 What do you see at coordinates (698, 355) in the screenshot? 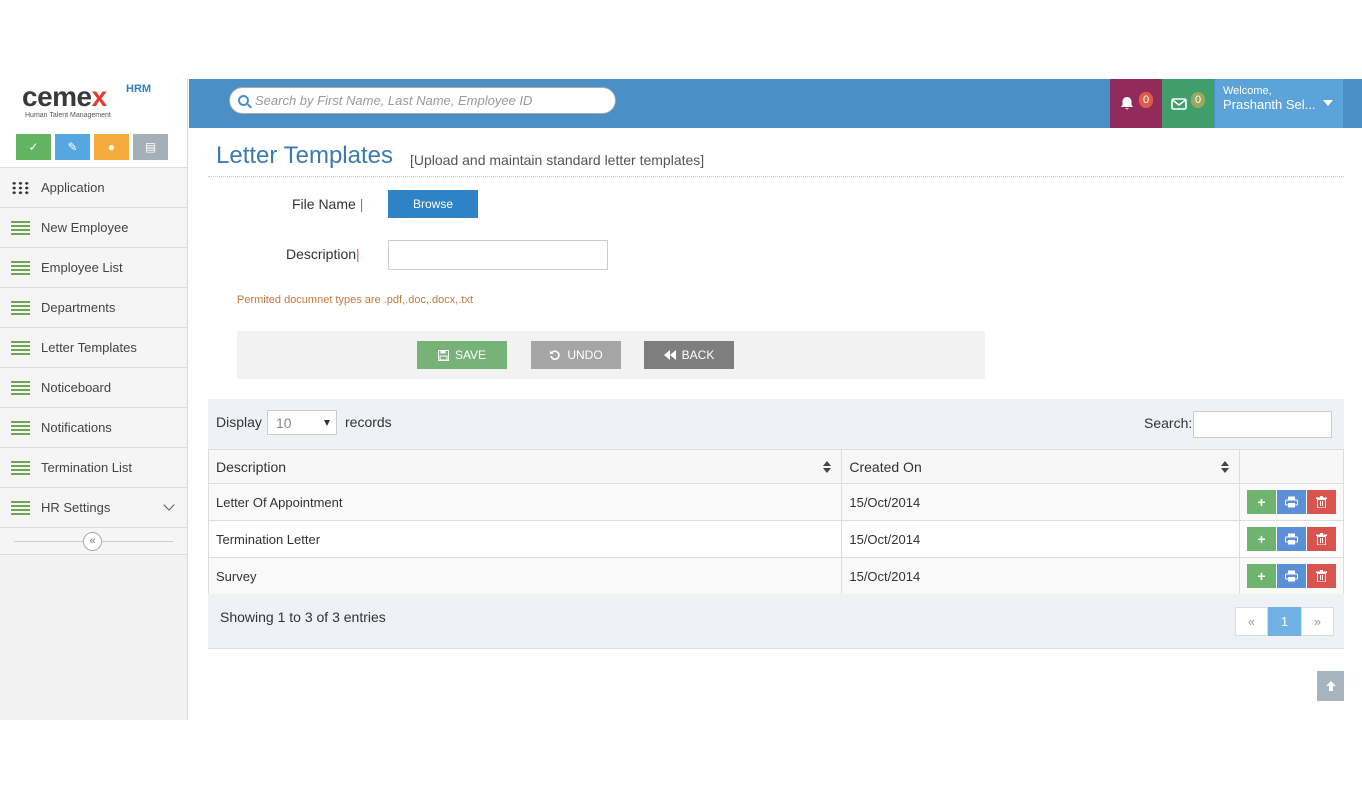
I see `back-label: BACK` at bounding box center [698, 355].